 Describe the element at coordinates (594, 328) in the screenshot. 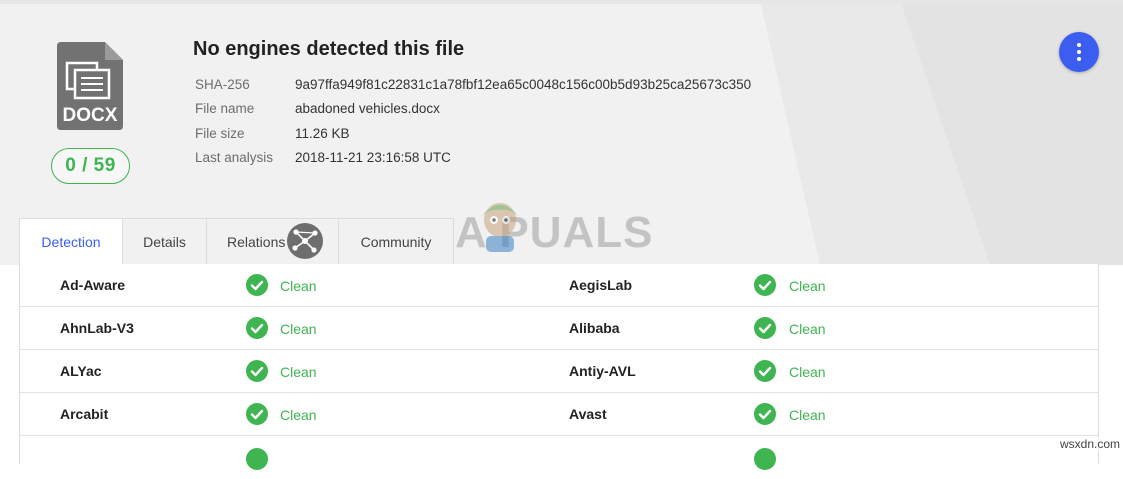

I see `engine-name: Alibaba` at that location.